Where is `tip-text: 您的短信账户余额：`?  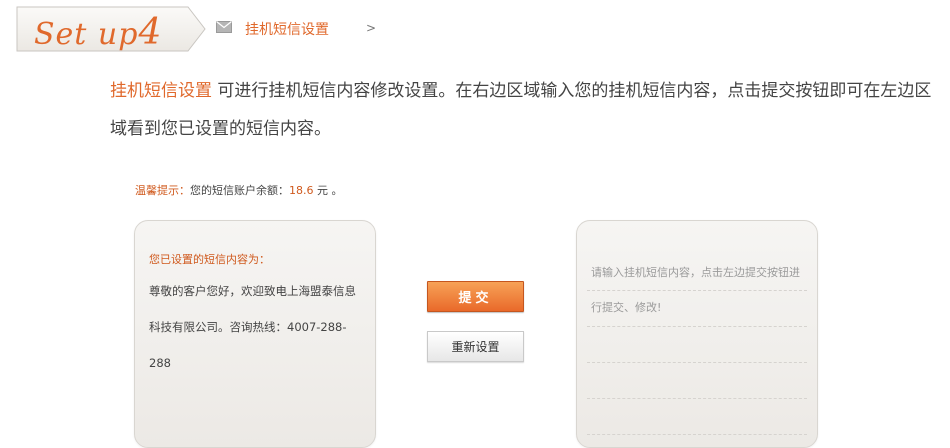
tip-text: 您的短信账户余额： is located at coordinates (239, 190).